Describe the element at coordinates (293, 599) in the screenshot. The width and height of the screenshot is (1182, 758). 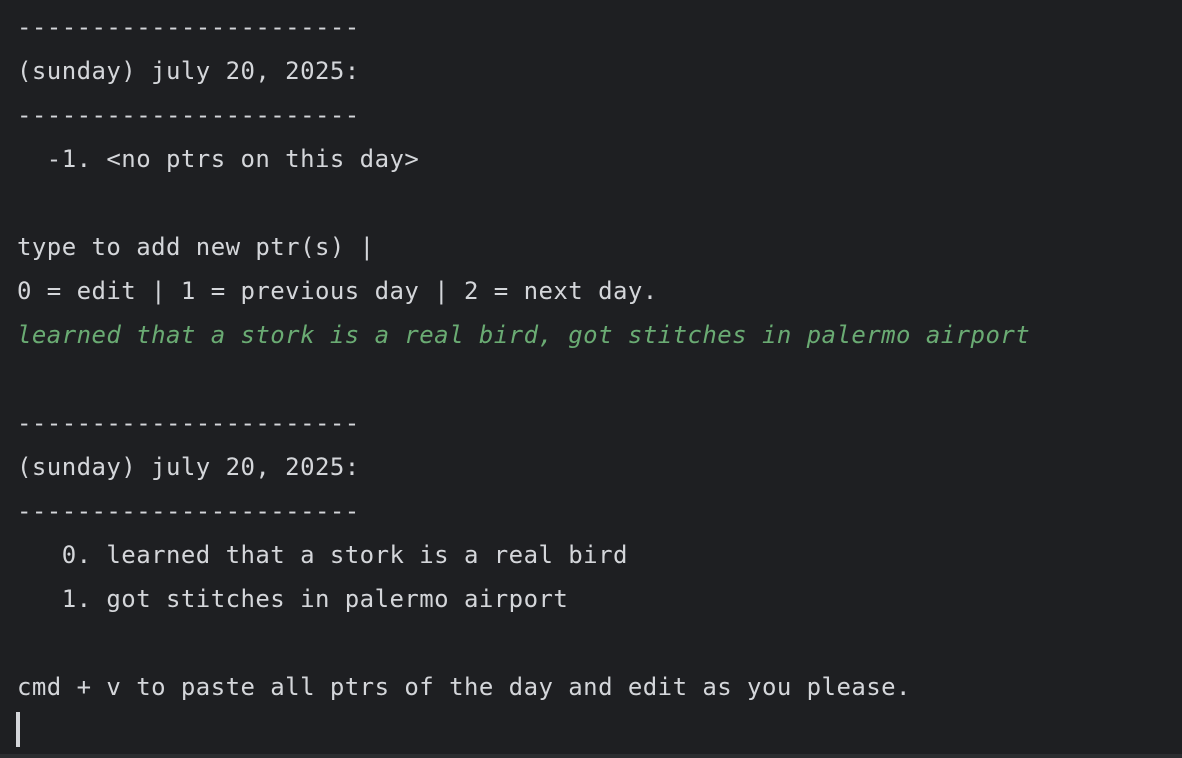
I see `entry-line: 1. got stitches in palermo airport` at that location.